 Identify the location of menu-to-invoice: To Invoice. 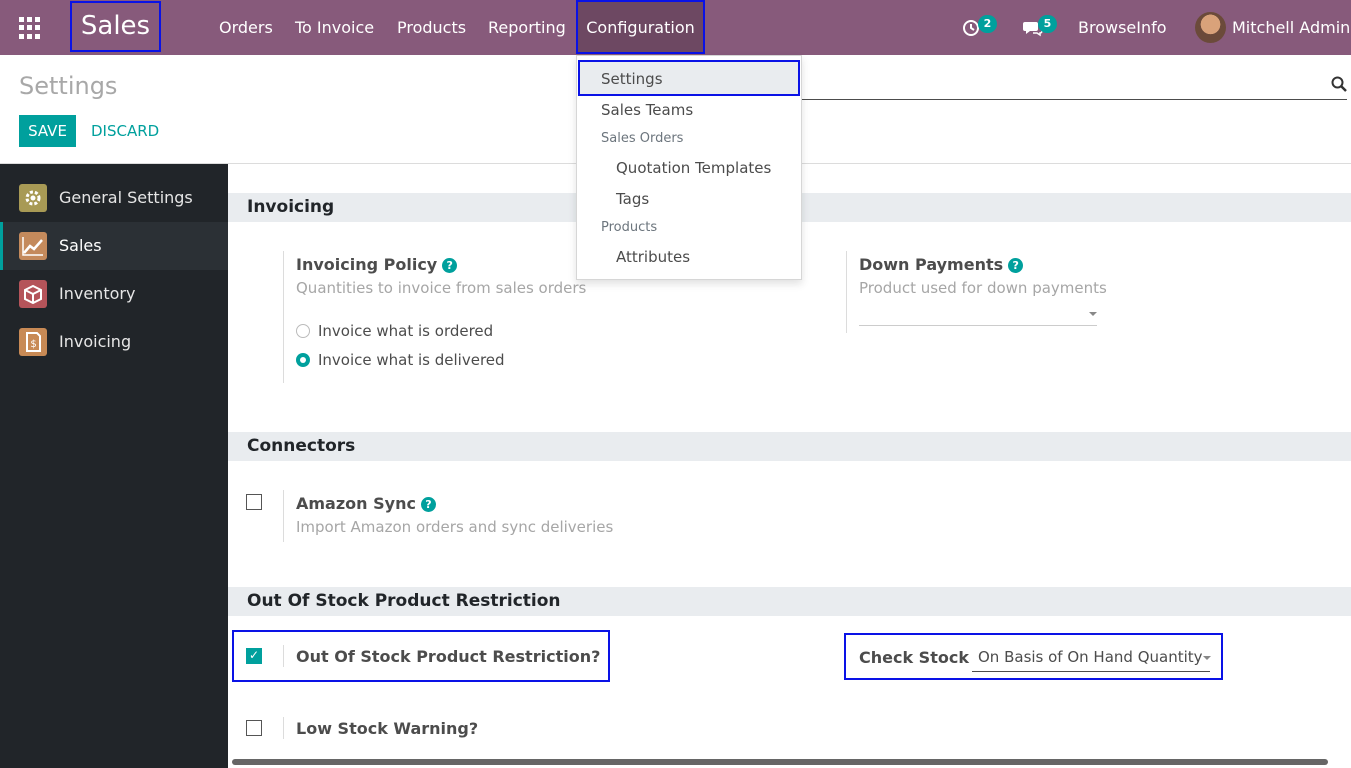
(334, 27).